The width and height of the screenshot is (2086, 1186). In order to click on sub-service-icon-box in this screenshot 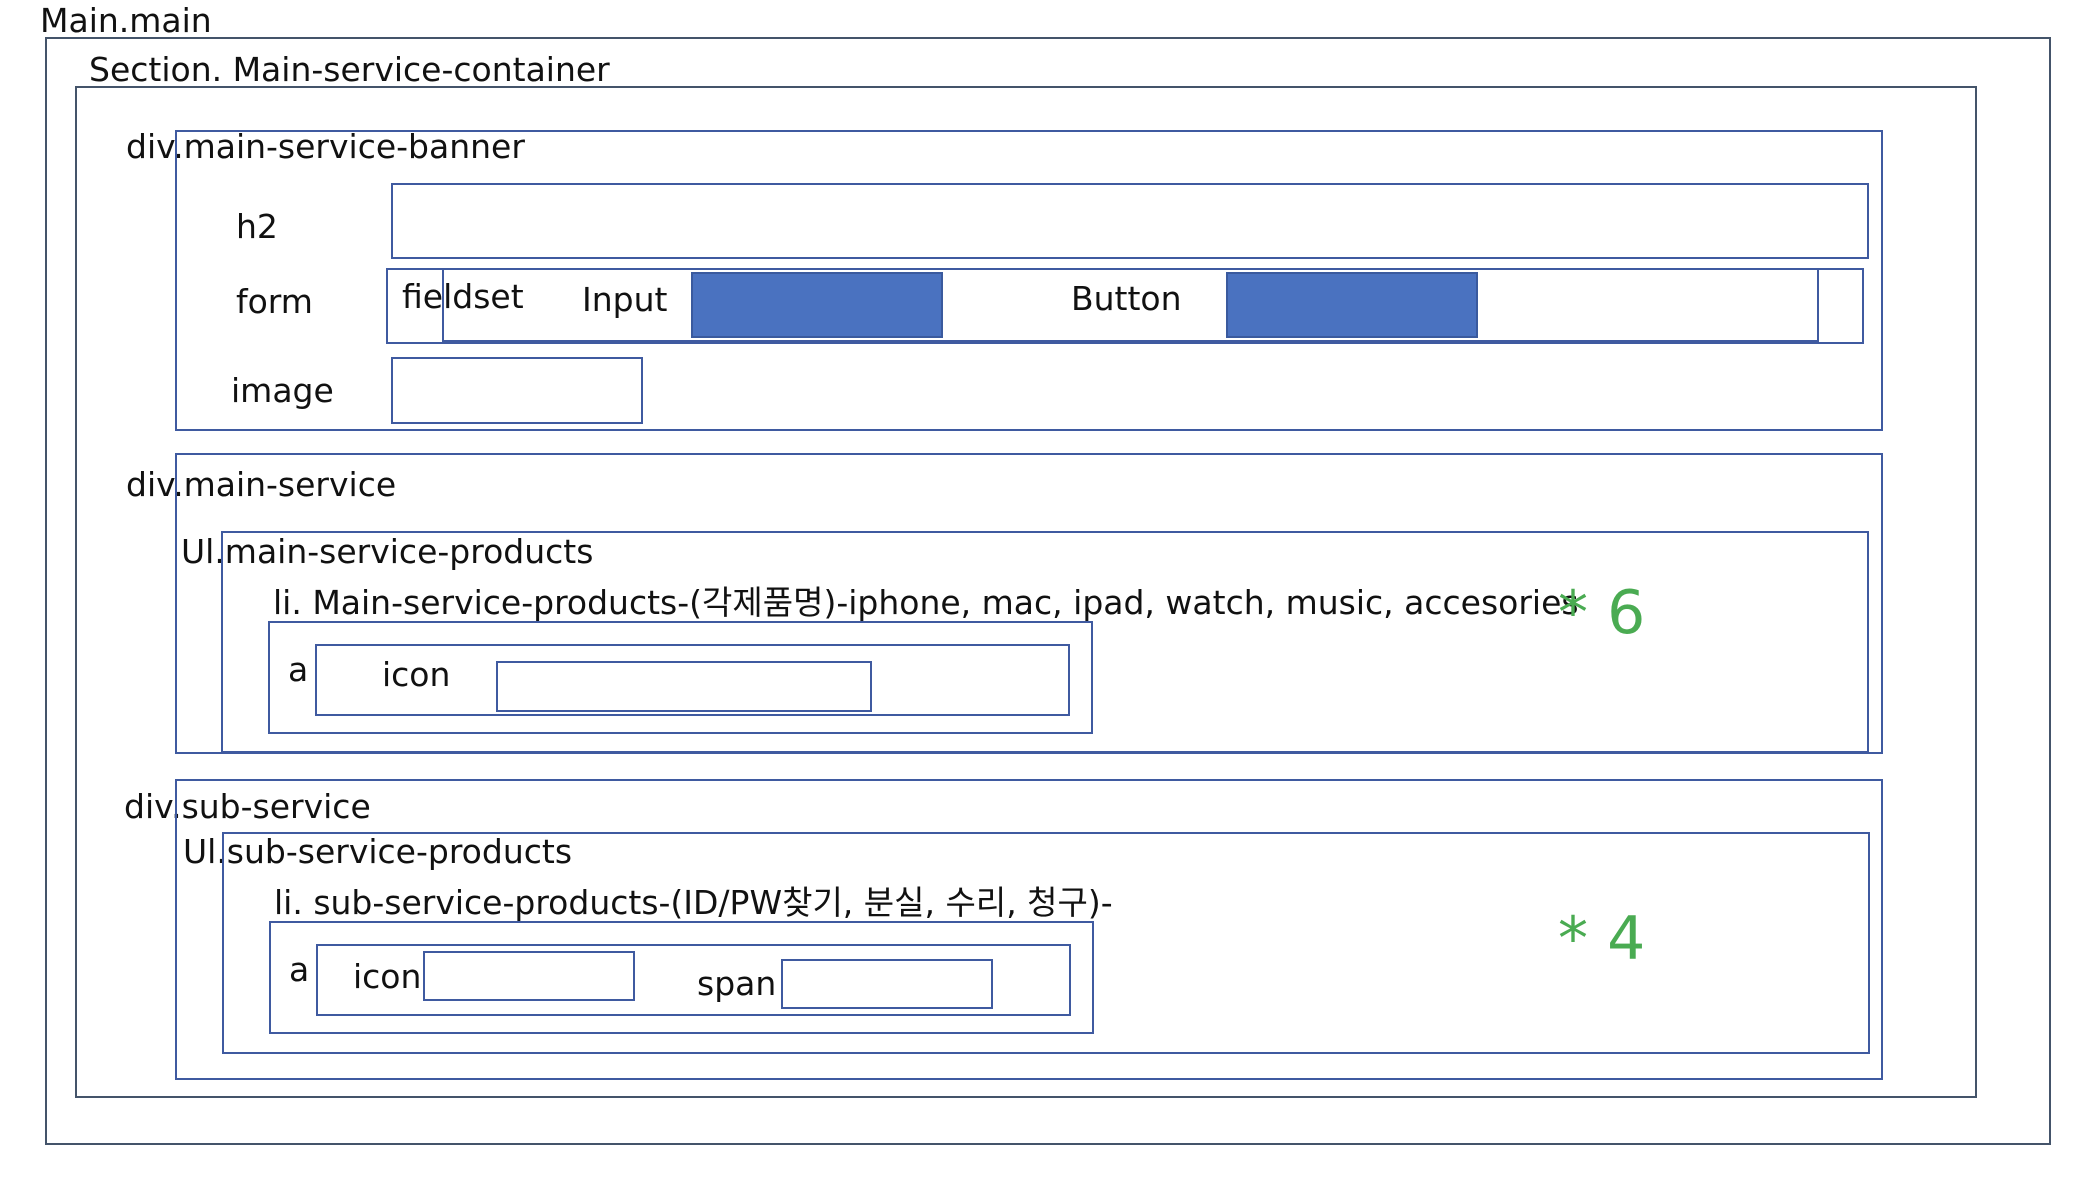, I will do `click(529, 976)`.